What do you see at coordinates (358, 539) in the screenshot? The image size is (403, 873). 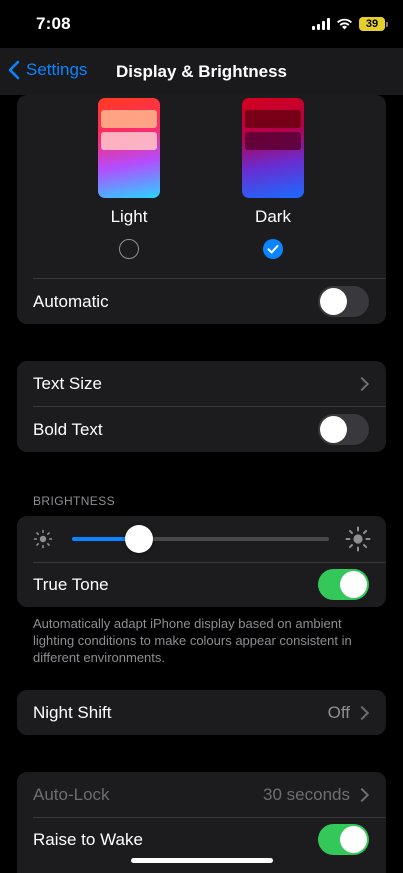 I see `brightness-high-icon` at bounding box center [358, 539].